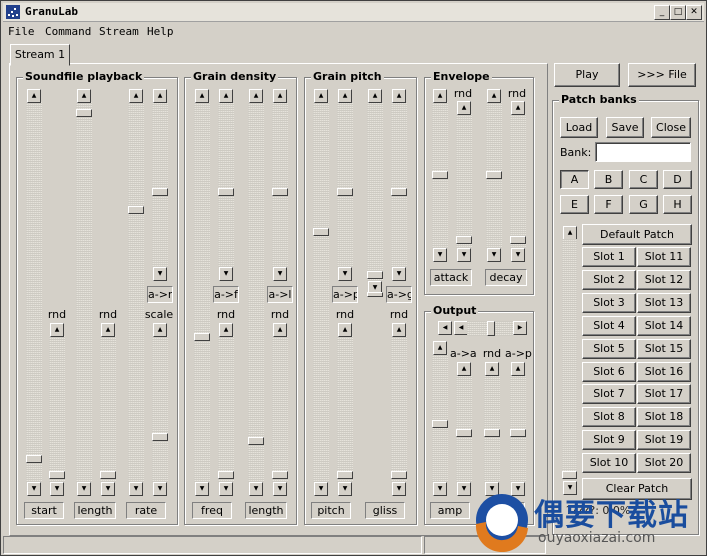  What do you see at coordinates (608, 204) in the screenshot?
I see `bank-button-6: F` at bounding box center [608, 204].